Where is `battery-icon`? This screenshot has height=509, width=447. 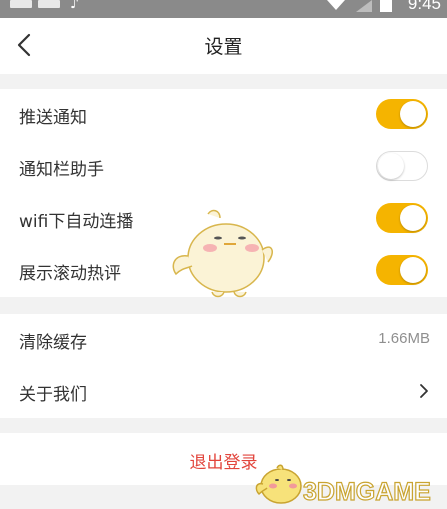
battery-icon is located at coordinates (386, 6).